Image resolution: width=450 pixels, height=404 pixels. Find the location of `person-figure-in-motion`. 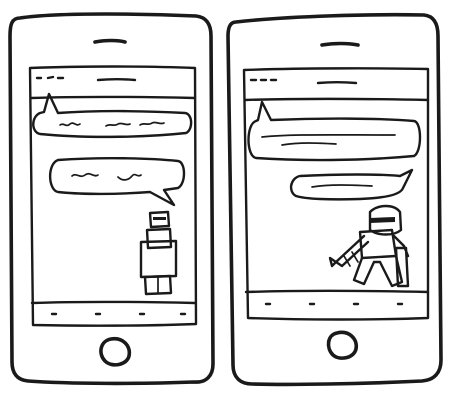

person-figure-in-motion is located at coordinates (369, 246).